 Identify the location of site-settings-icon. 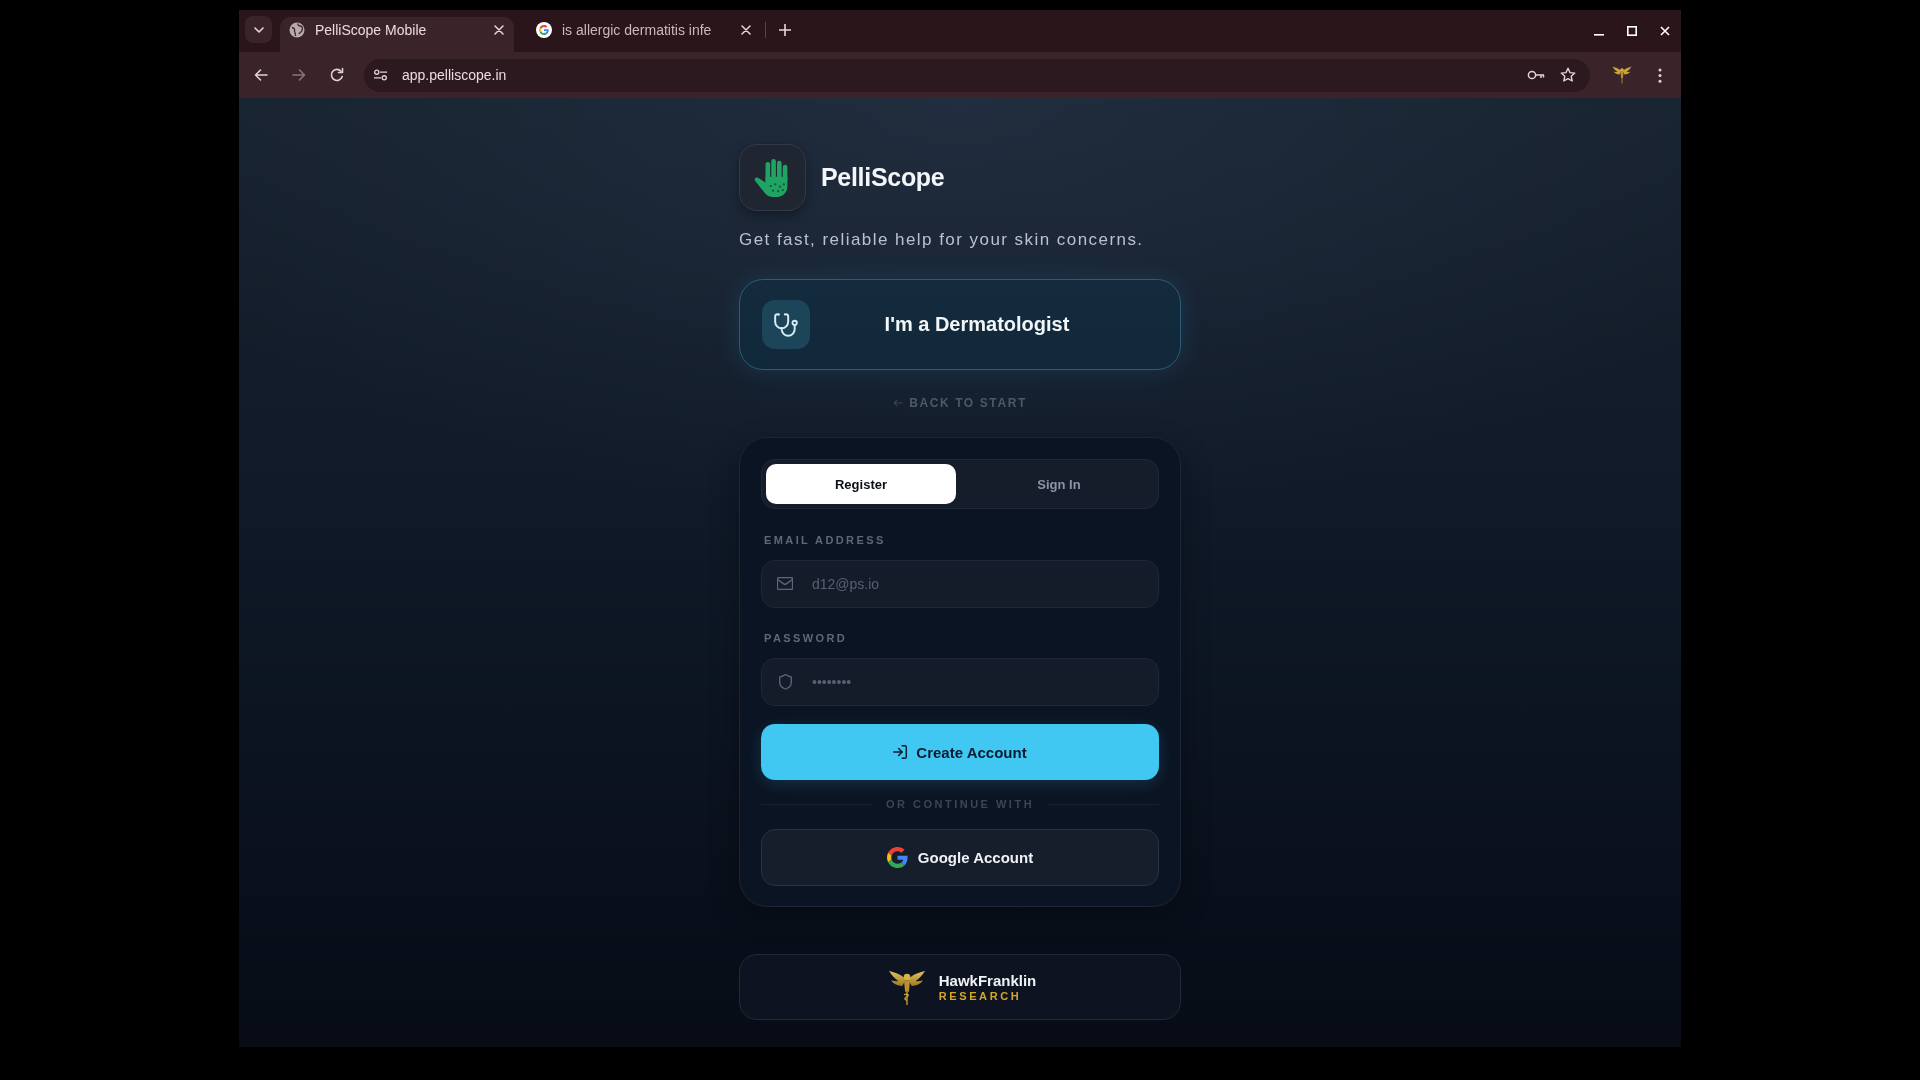
(380, 75).